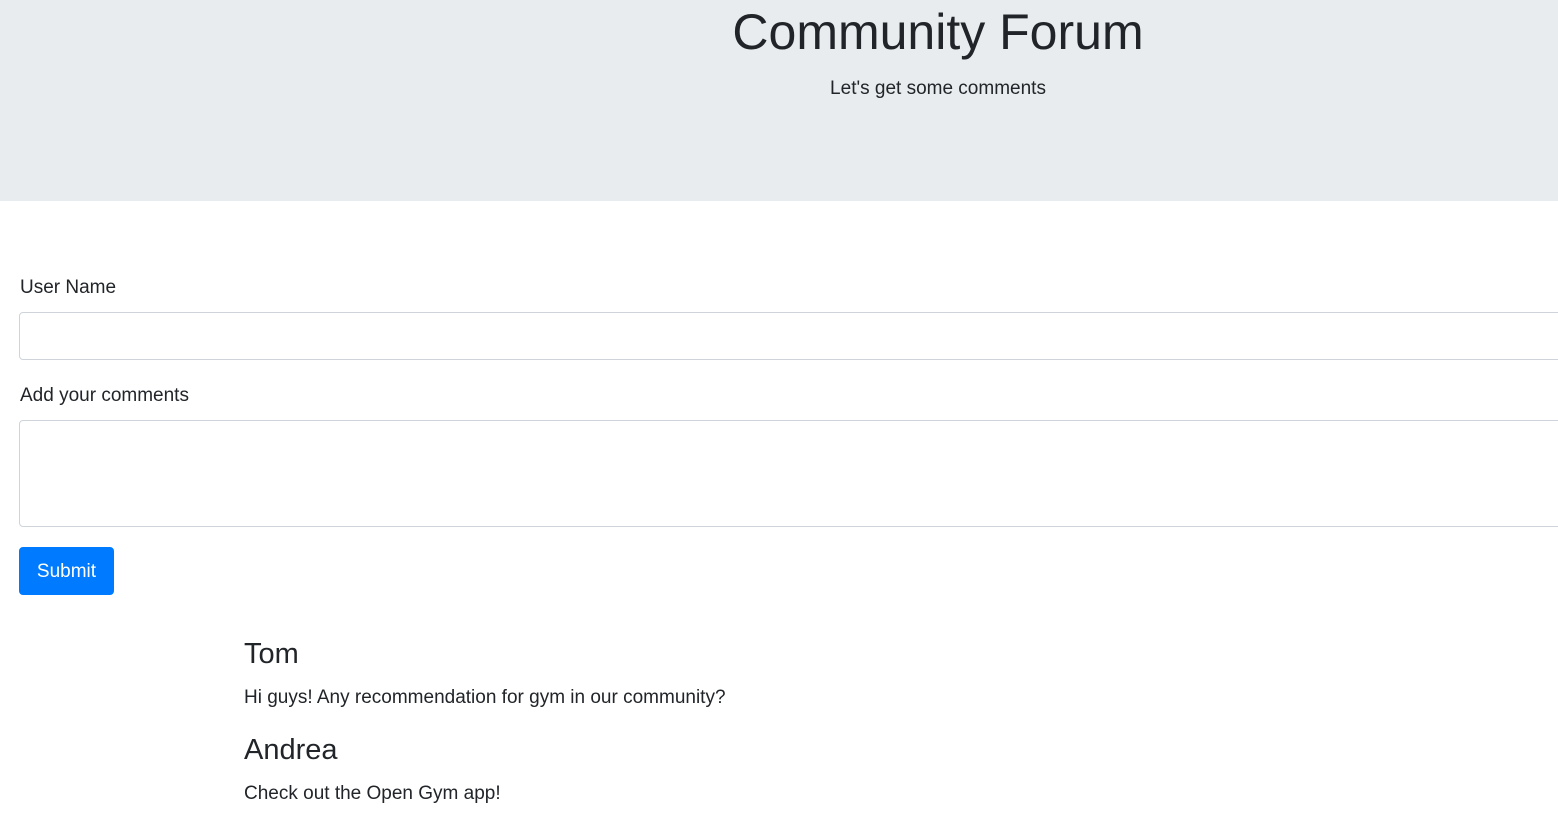  What do you see at coordinates (291, 750) in the screenshot?
I see `comment-author: Andrea` at bounding box center [291, 750].